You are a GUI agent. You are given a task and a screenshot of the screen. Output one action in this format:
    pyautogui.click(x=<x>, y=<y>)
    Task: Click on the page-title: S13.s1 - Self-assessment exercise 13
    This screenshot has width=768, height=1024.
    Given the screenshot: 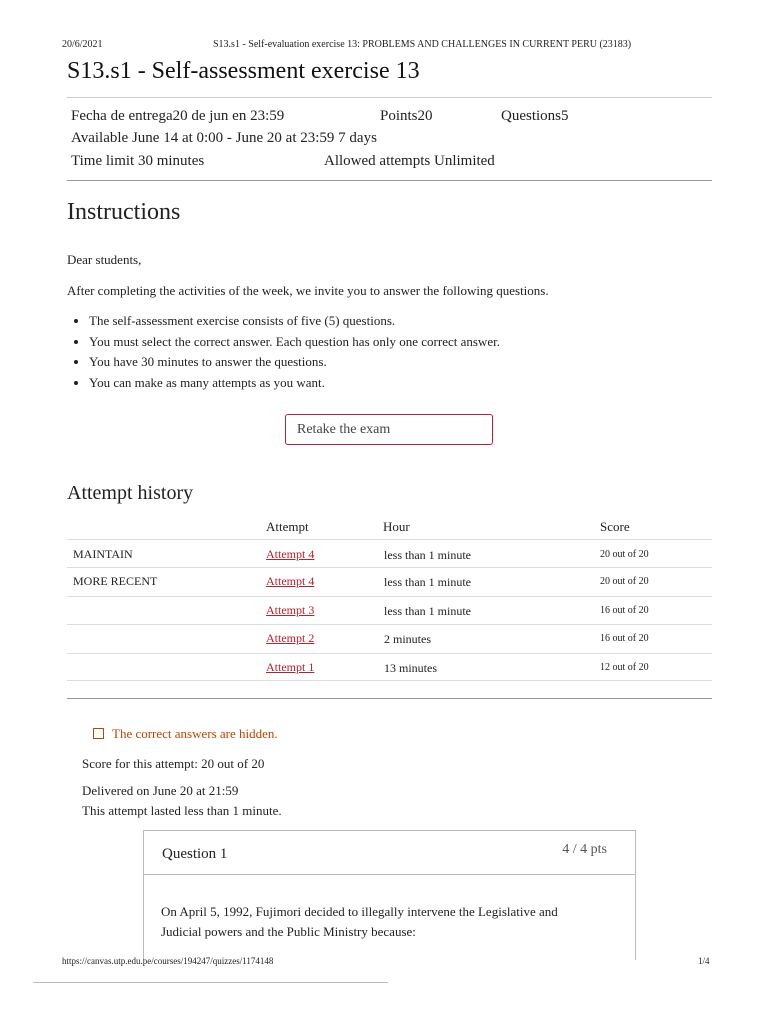 What is the action you would take?
    pyautogui.click(x=243, y=71)
    